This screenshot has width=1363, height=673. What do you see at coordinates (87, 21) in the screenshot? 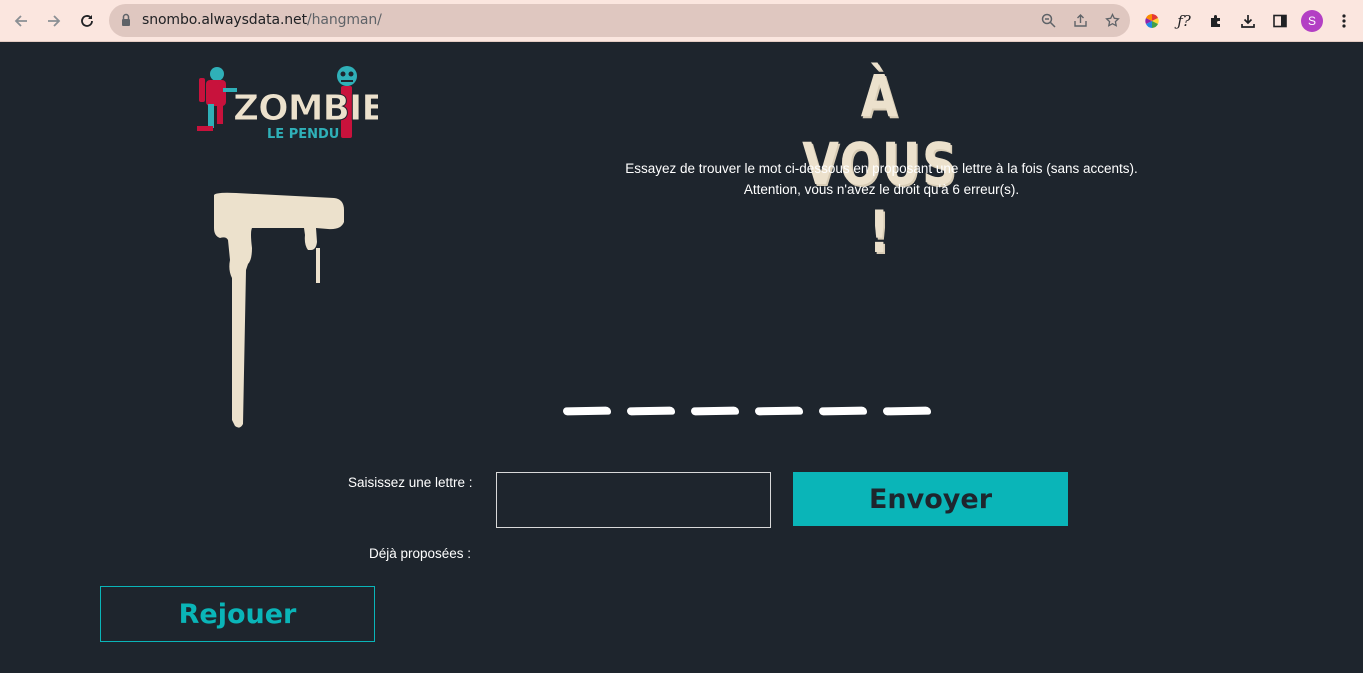
I see `reload-icon` at bounding box center [87, 21].